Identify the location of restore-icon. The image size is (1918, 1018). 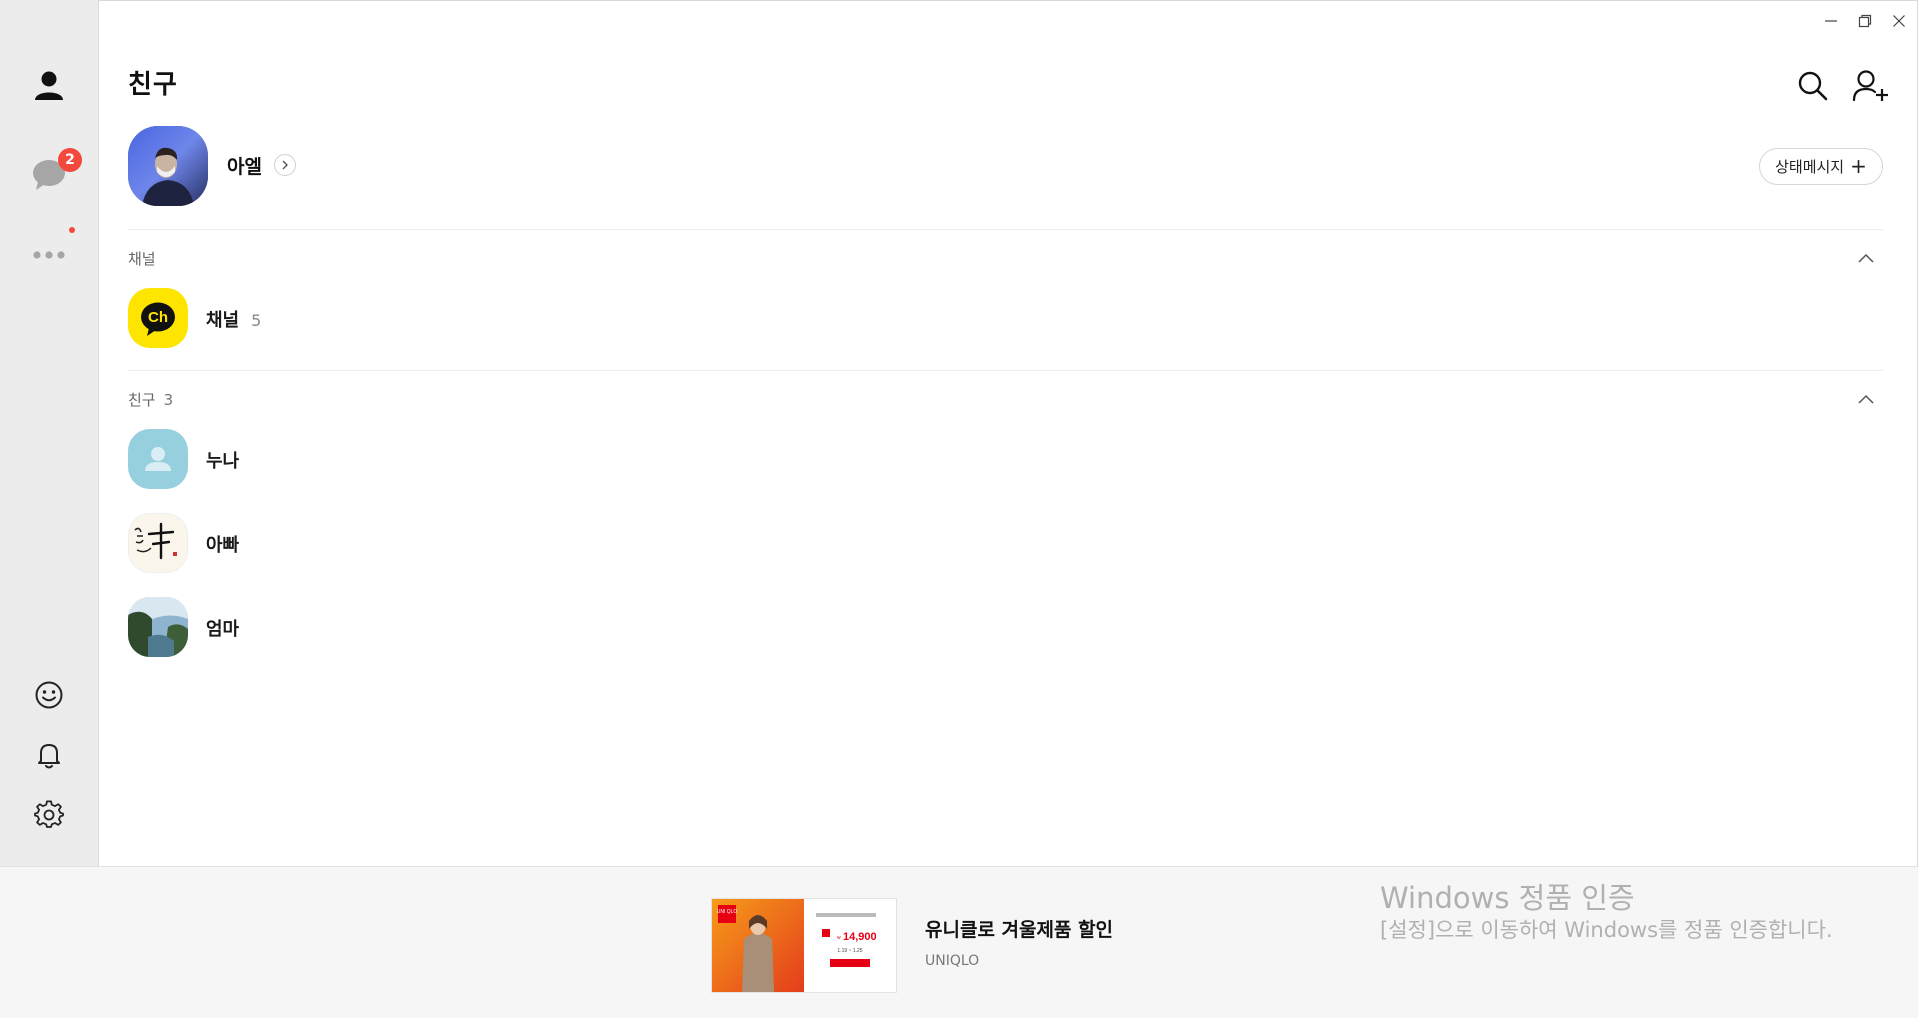
(1865, 21).